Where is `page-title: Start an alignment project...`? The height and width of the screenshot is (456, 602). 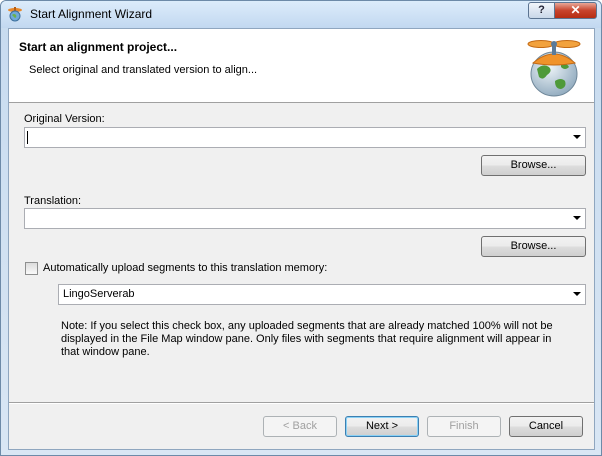 page-title: Start an alignment project... is located at coordinates (98, 47).